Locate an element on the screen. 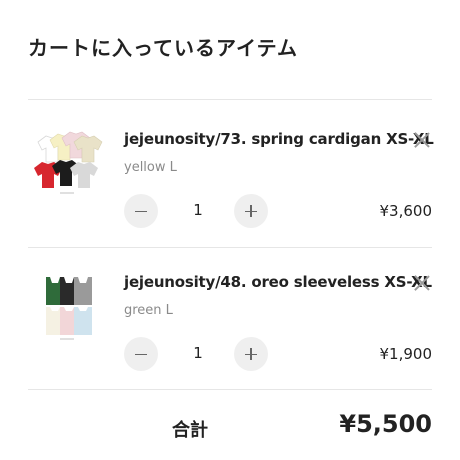 The height and width of the screenshot is (460, 460). product-name: jejeunosity/48. oreo sleeveless XS-XL is located at coordinates (278, 282).